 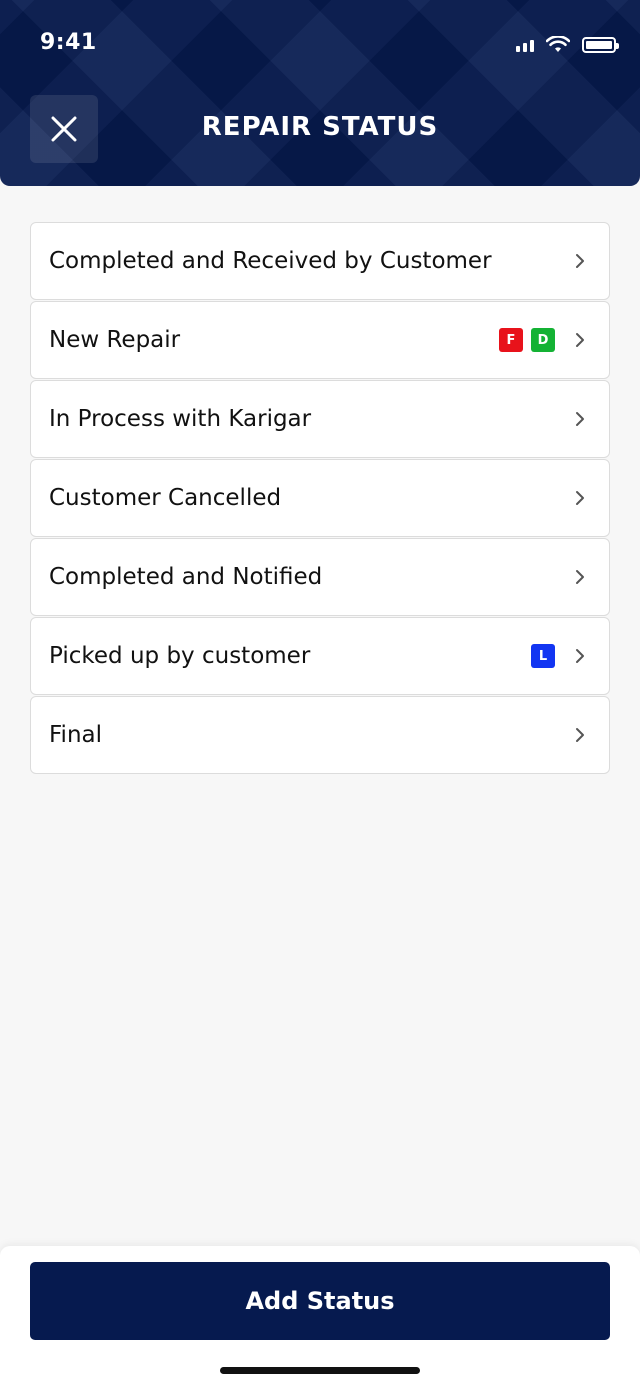 What do you see at coordinates (270, 261) in the screenshot?
I see `status-label: Completed and Received by Customer` at bounding box center [270, 261].